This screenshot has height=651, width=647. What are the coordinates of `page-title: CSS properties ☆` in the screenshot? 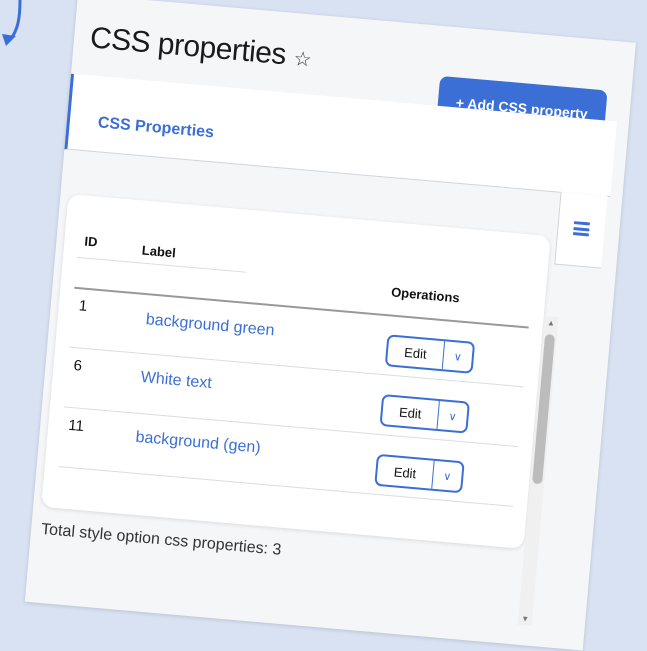 It's located at (200, 46).